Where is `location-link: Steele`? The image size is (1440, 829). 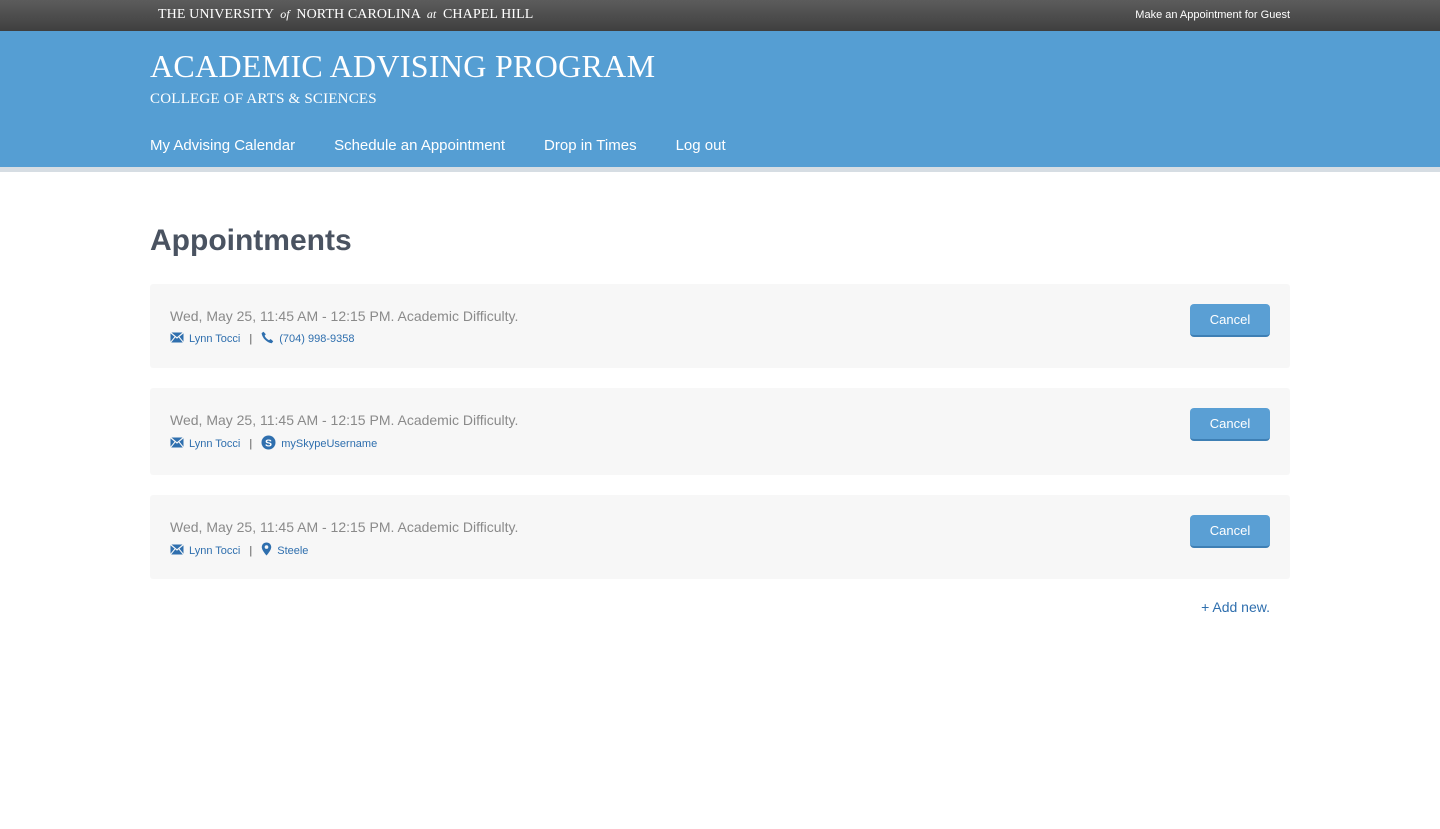 location-link: Steele is located at coordinates (292, 551).